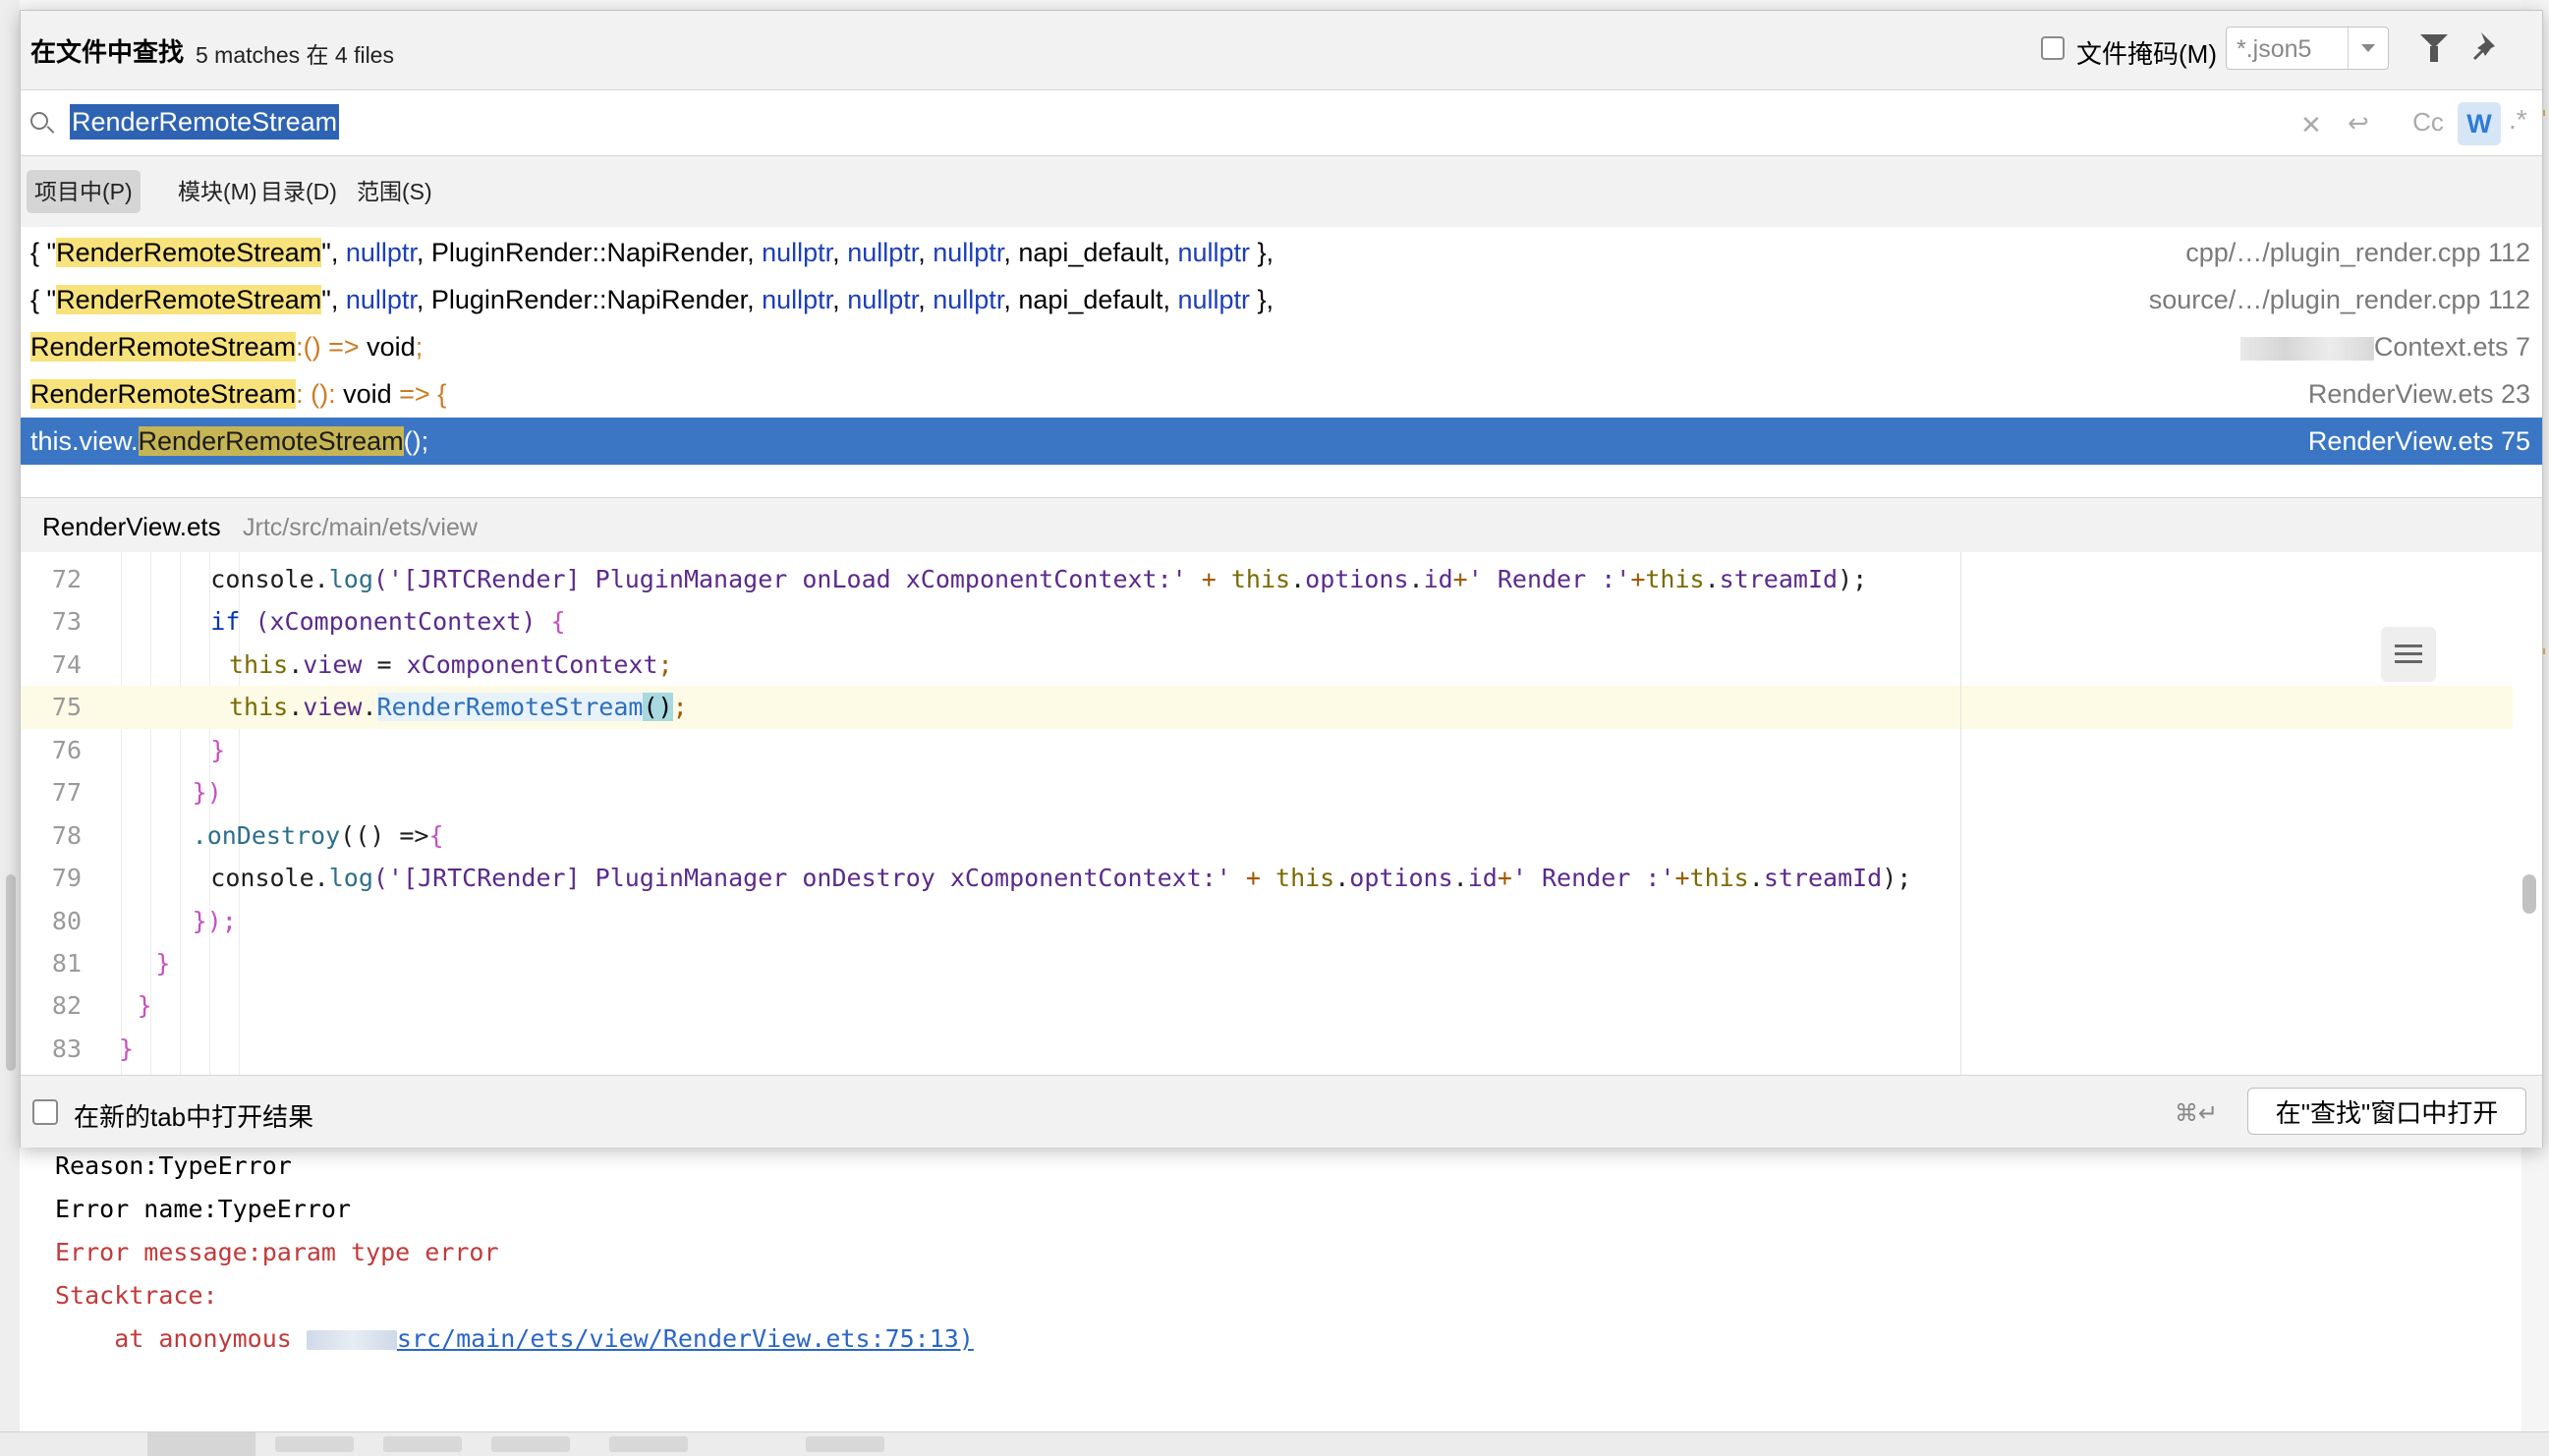  What do you see at coordinates (1401, 878) in the screenshot?
I see `code-token: options` at bounding box center [1401, 878].